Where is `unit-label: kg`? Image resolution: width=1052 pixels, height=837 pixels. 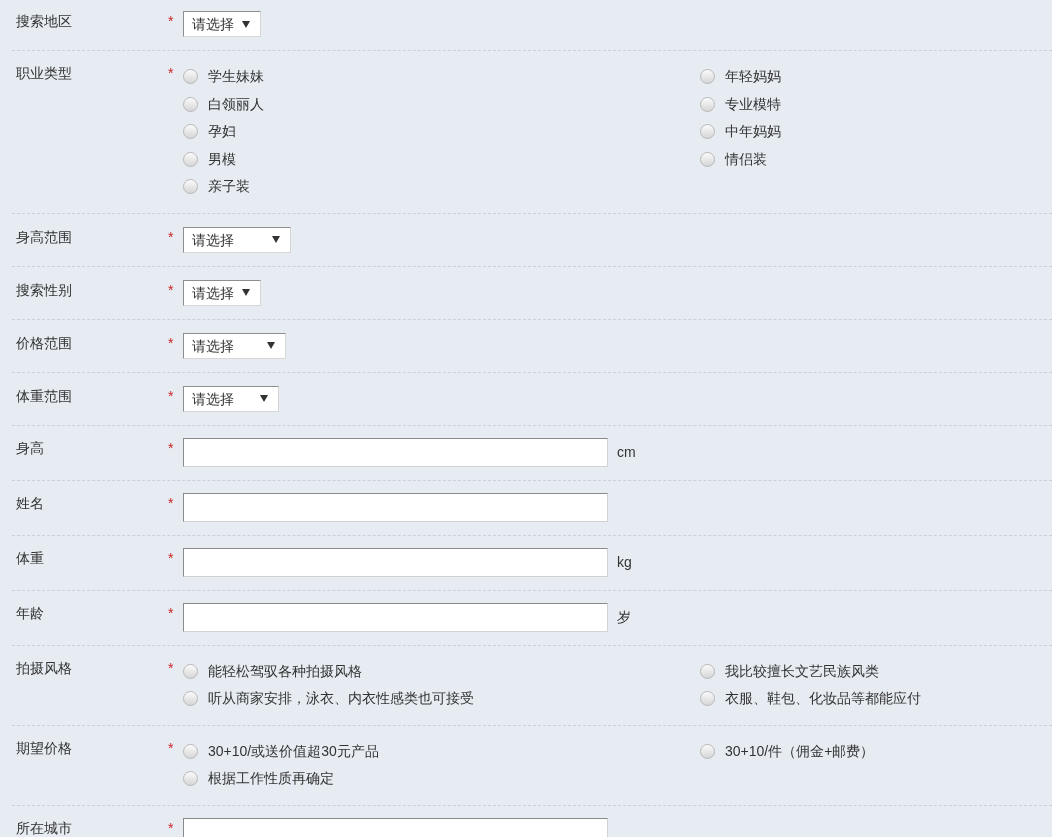
unit-label: kg is located at coordinates (624, 562).